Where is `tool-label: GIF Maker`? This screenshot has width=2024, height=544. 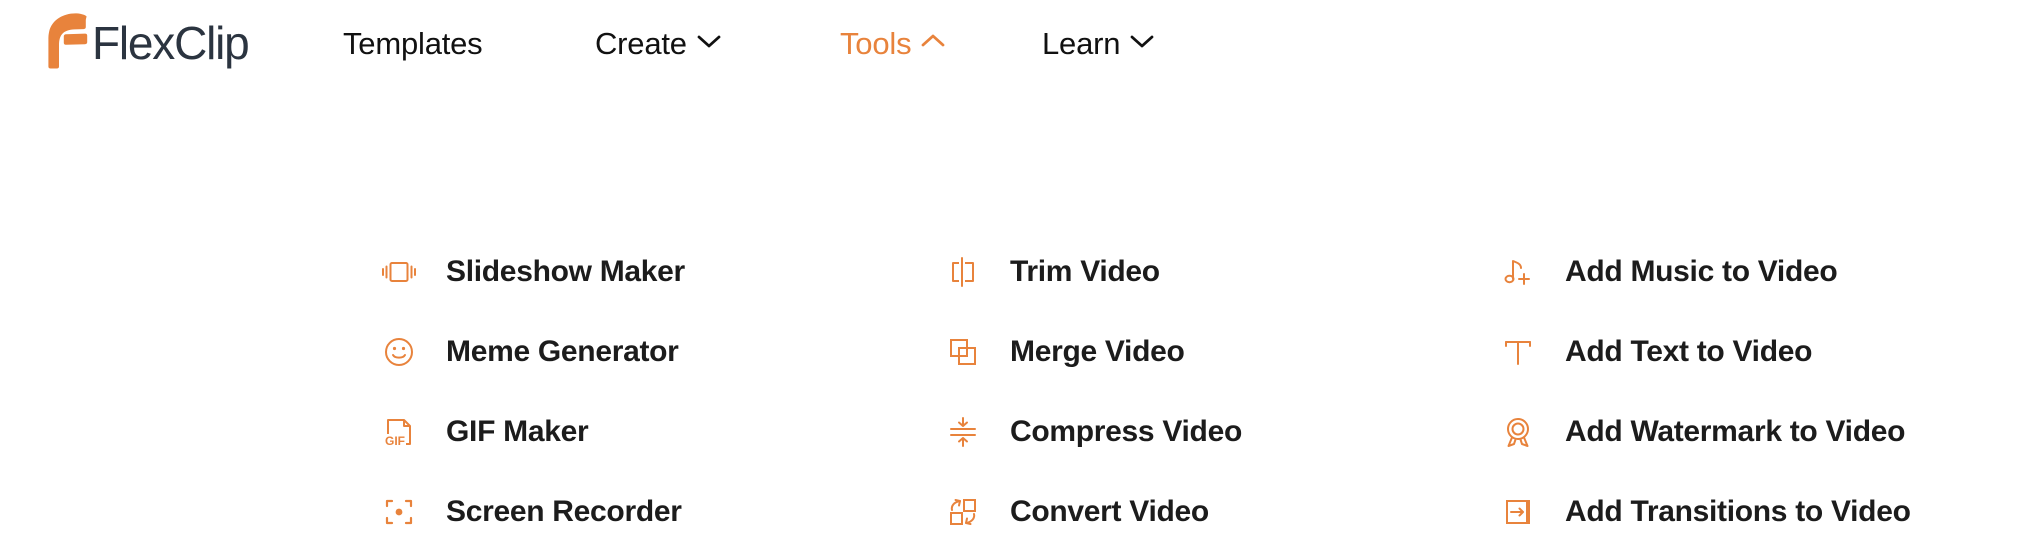 tool-label: GIF Maker is located at coordinates (517, 431).